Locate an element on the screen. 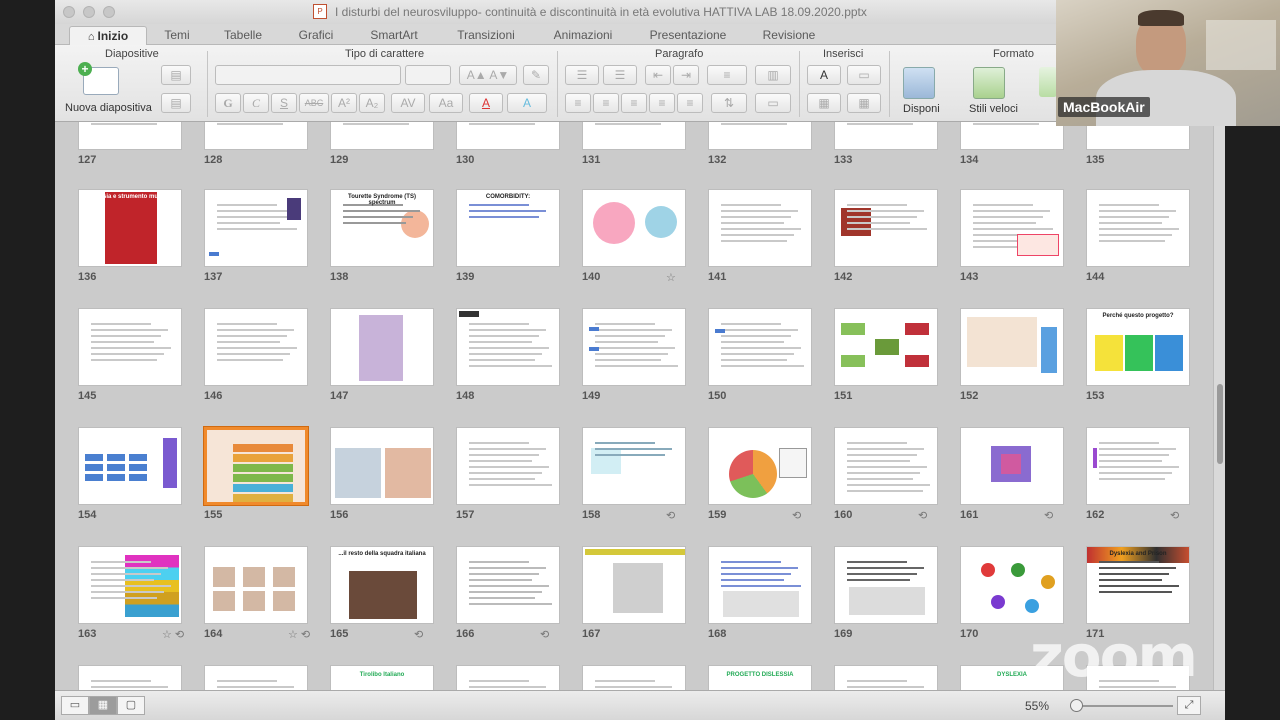  slide-thumbnail: Tourette Syndrome (TS) spectrum is located at coordinates (382, 228).